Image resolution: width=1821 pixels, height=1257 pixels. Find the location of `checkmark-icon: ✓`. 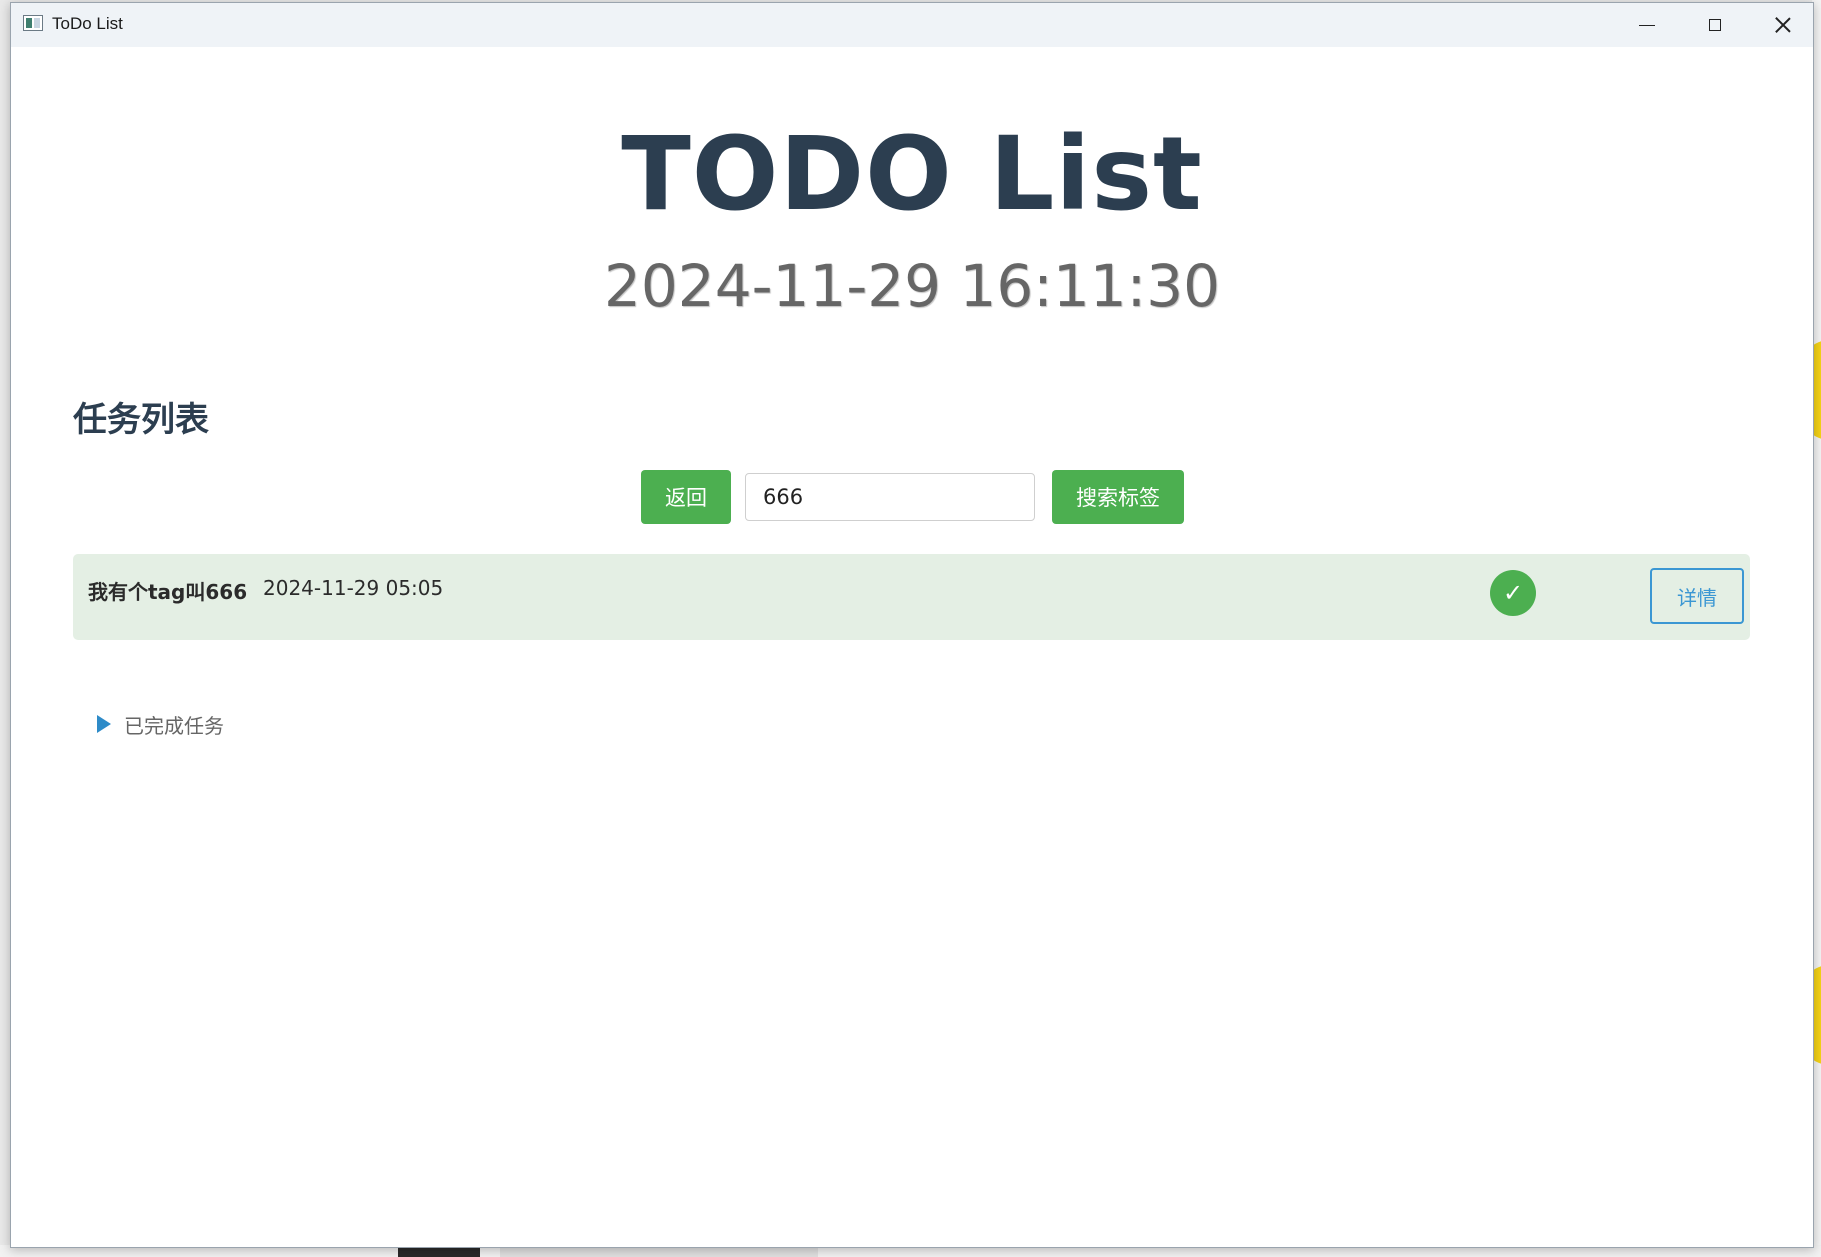

checkmark-icon: ✓ is located at coordinates (1513, 593).